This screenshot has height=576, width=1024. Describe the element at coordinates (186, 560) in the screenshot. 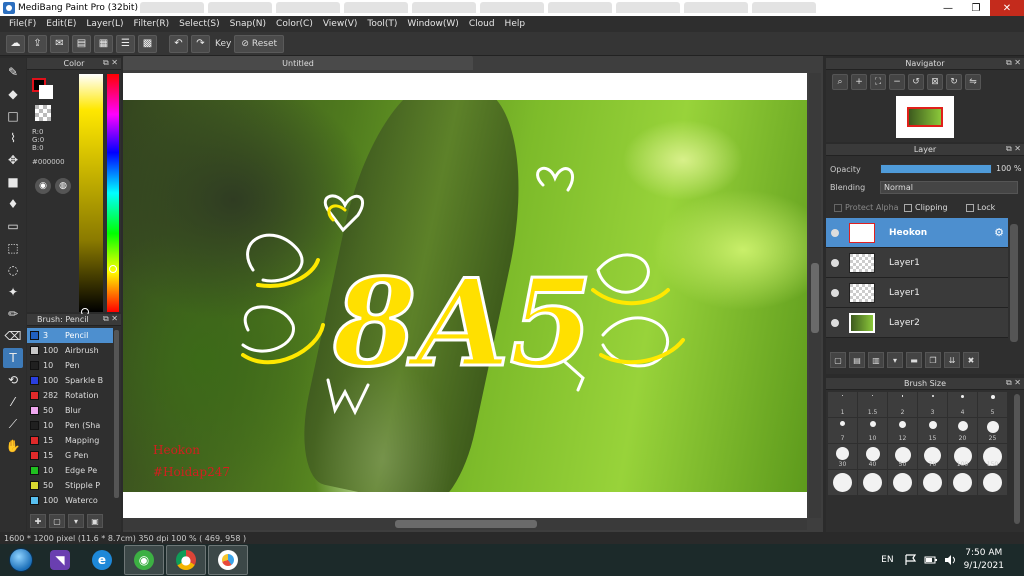

I see `taskbar-chrome: ●` at that location.